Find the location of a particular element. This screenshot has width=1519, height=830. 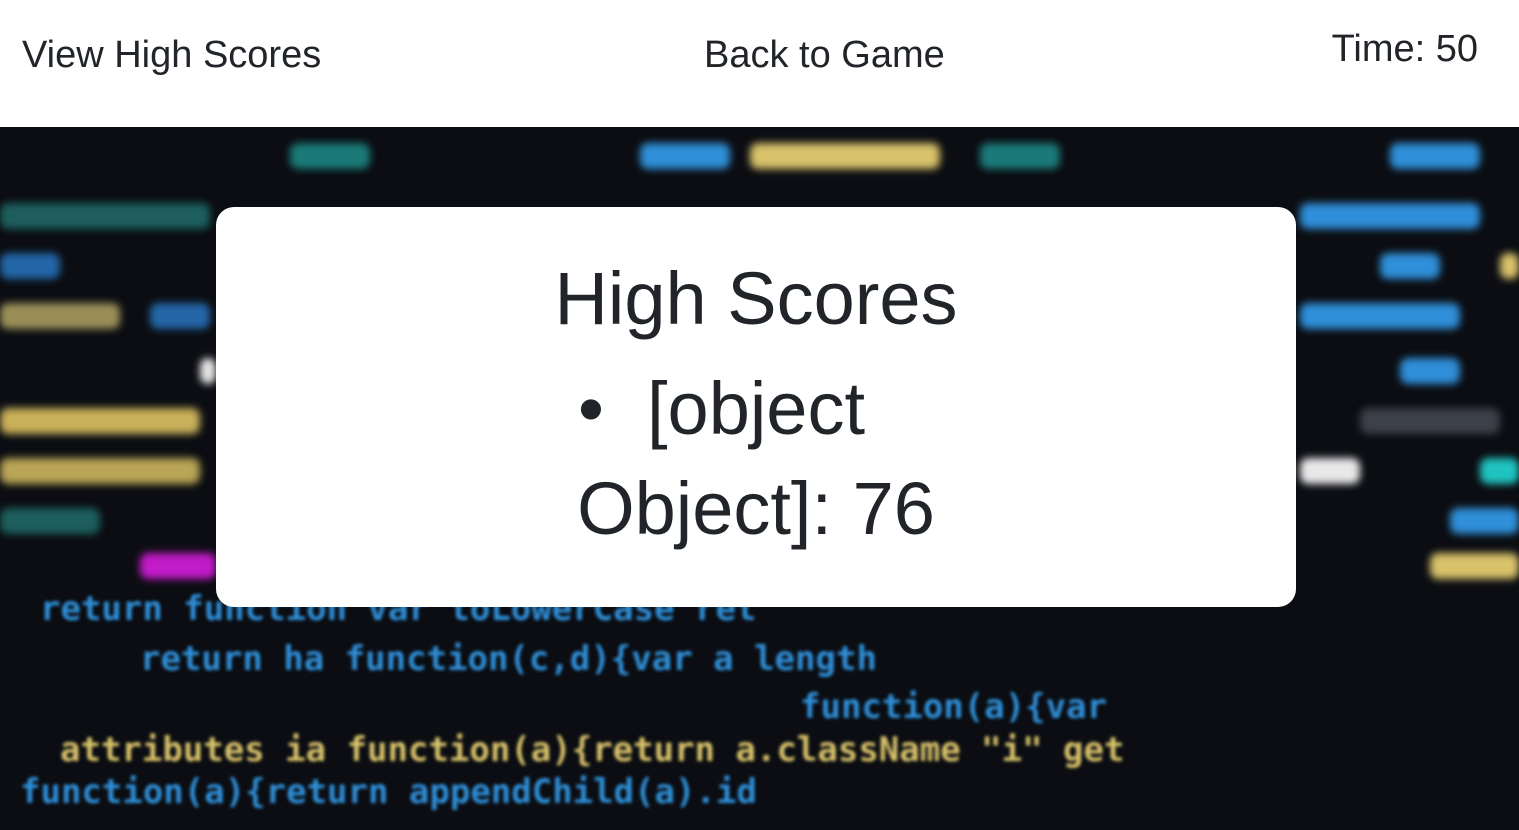

high-scores-title: High Scores is located at coordinates (756, 298).